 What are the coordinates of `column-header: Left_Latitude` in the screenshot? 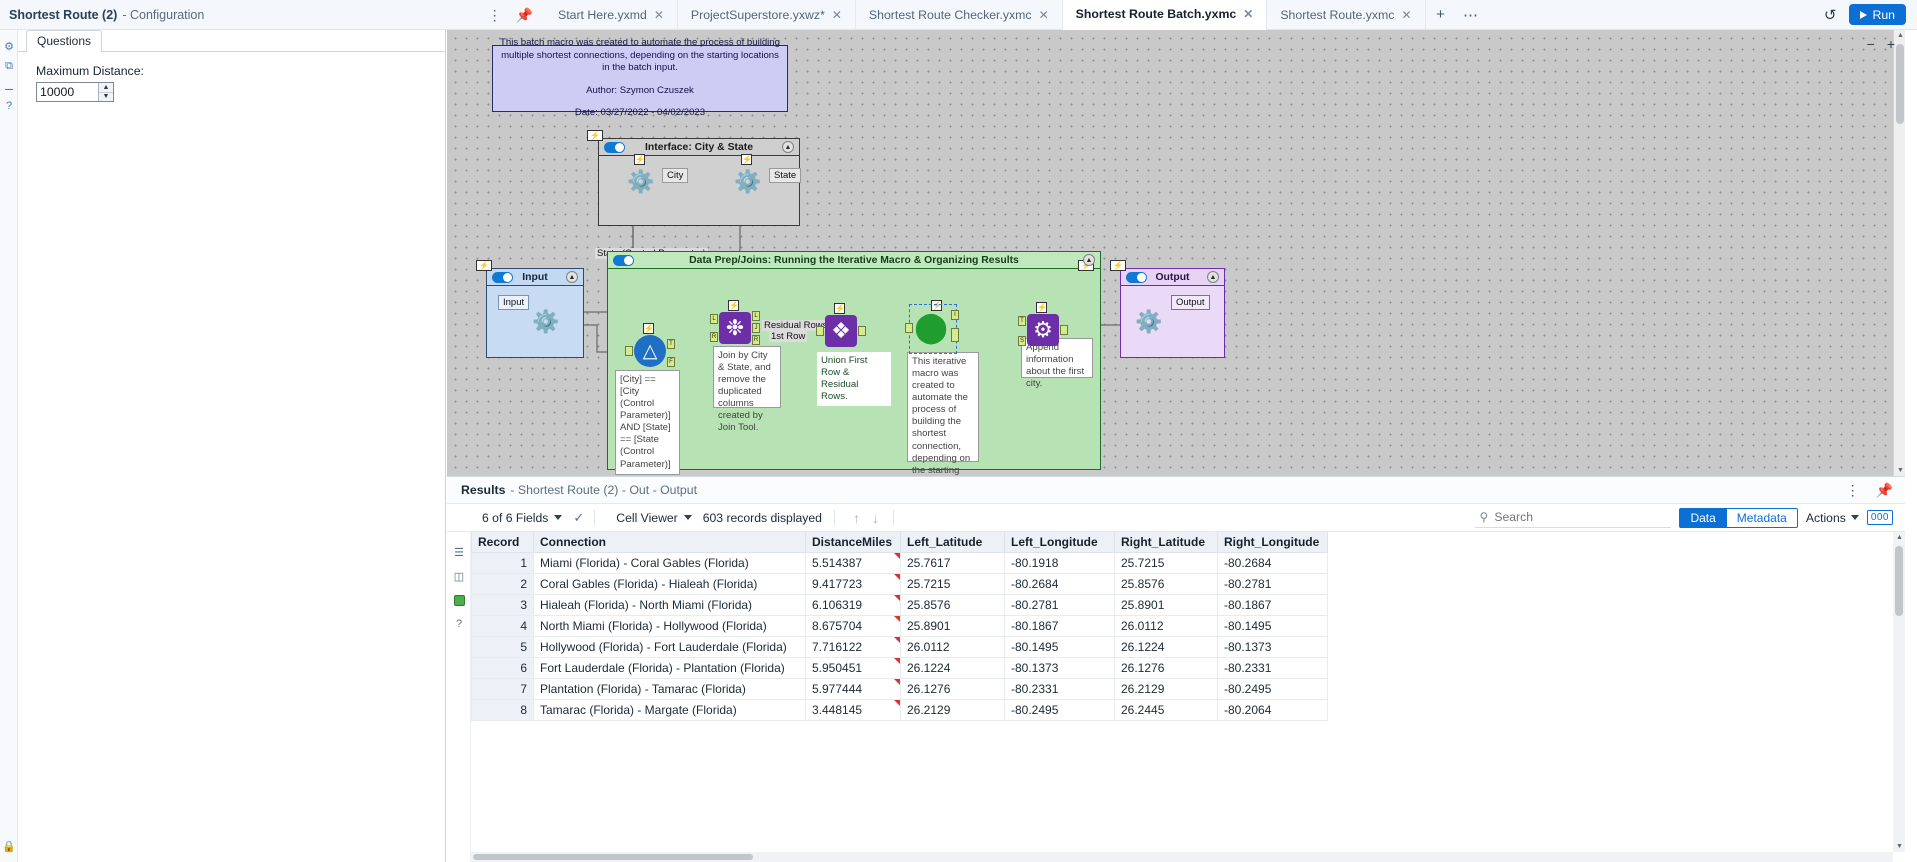 It's located at (952, 542).